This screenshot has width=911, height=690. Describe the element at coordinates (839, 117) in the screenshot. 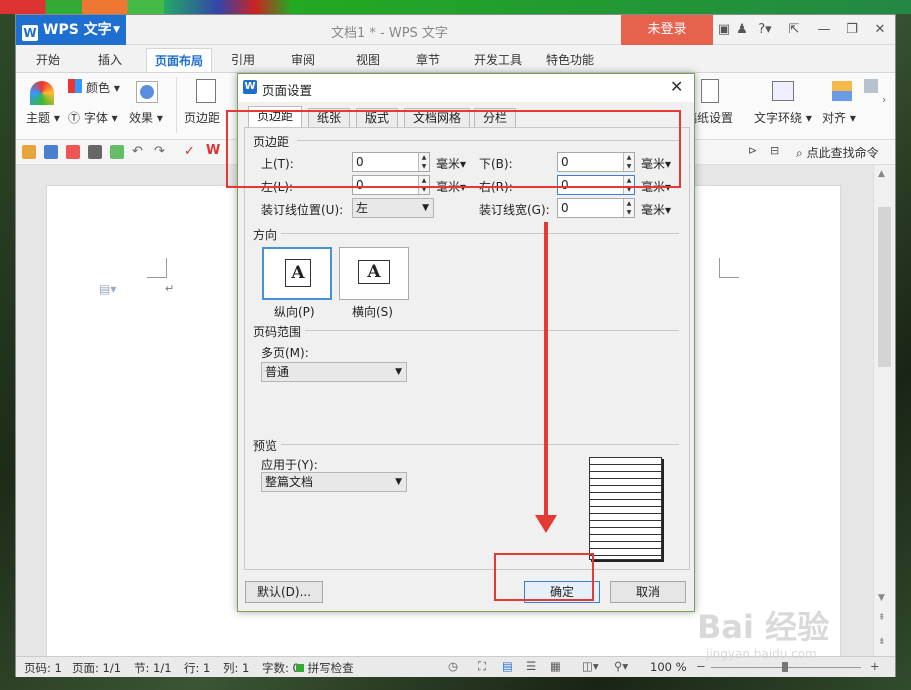

I see `align-button: 对齐 ▾` at that location.